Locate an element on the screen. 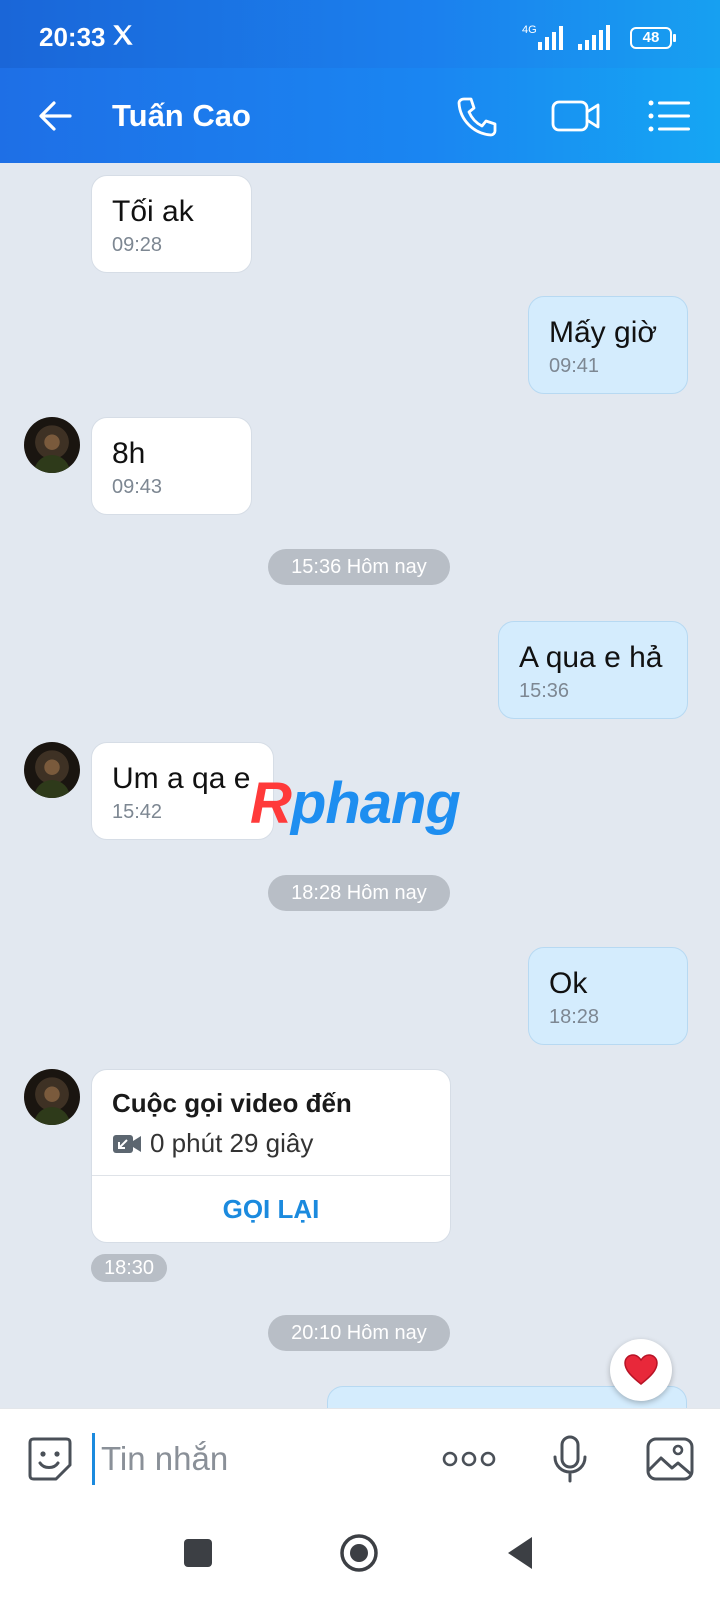 This screenshot has width=720, height=1600. incoming-video-icon is located at coordinates (127, 1144).